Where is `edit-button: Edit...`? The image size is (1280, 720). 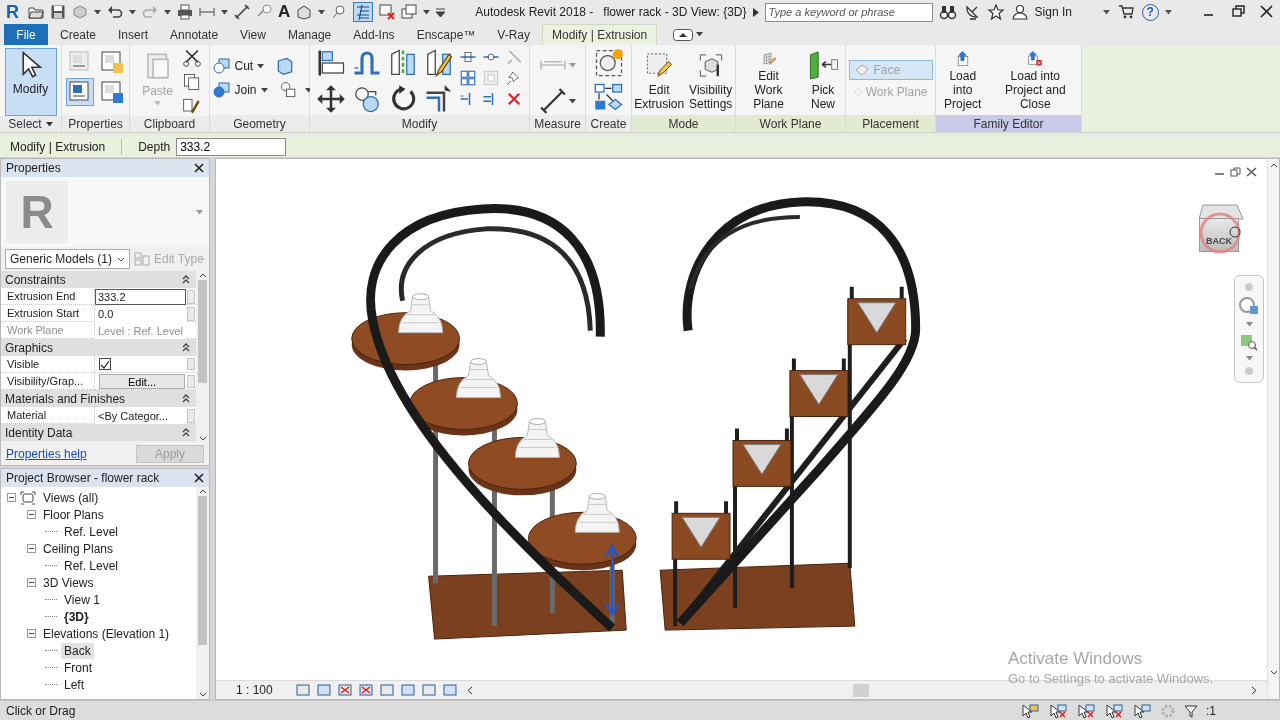 edit-button: Edit... is located at coordinates (142, 381).